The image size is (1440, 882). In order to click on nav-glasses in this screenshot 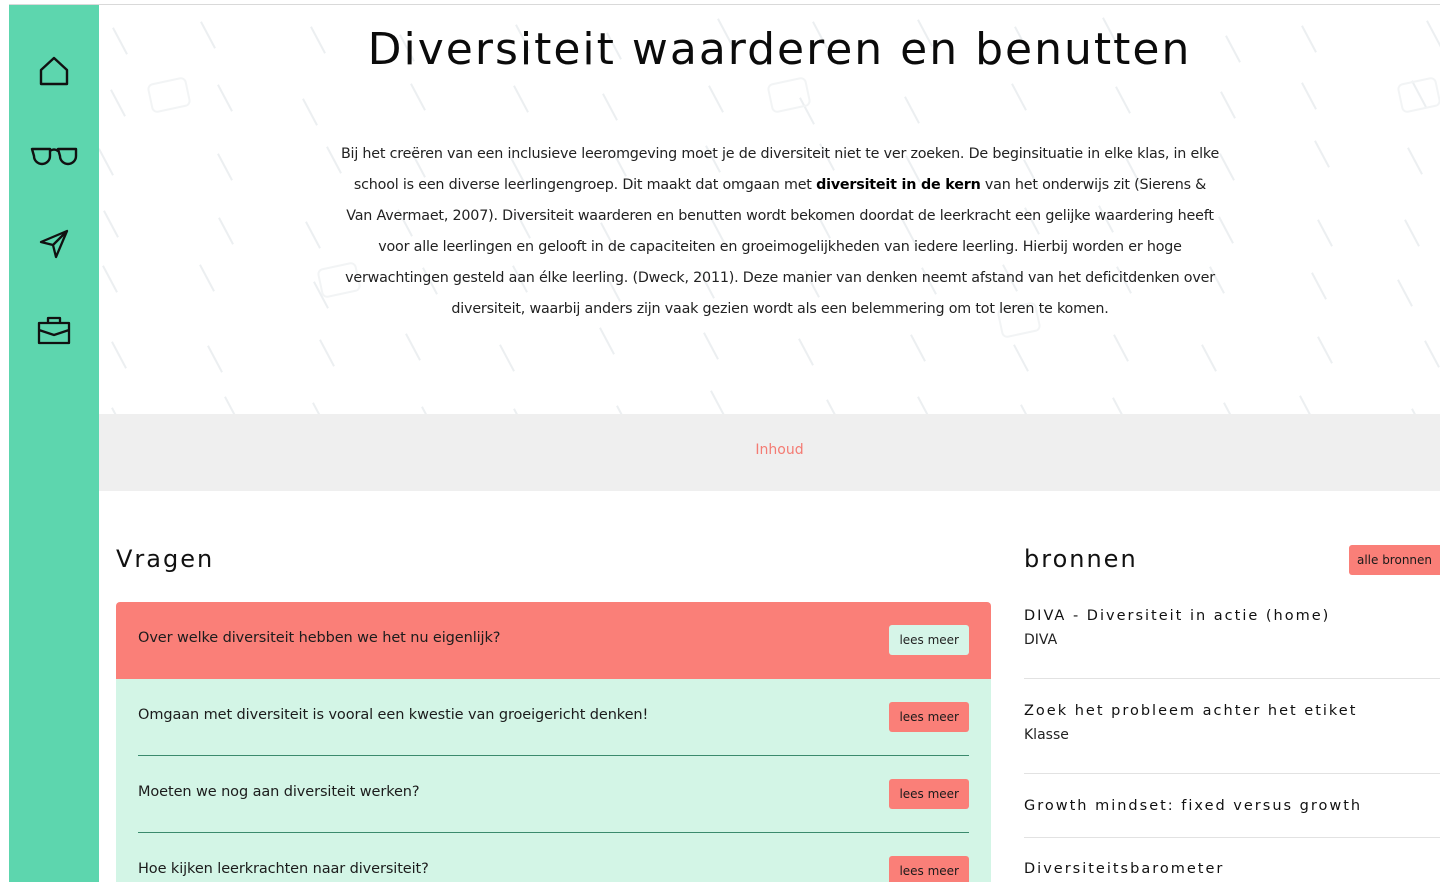, I will do `click(54, 156)`.